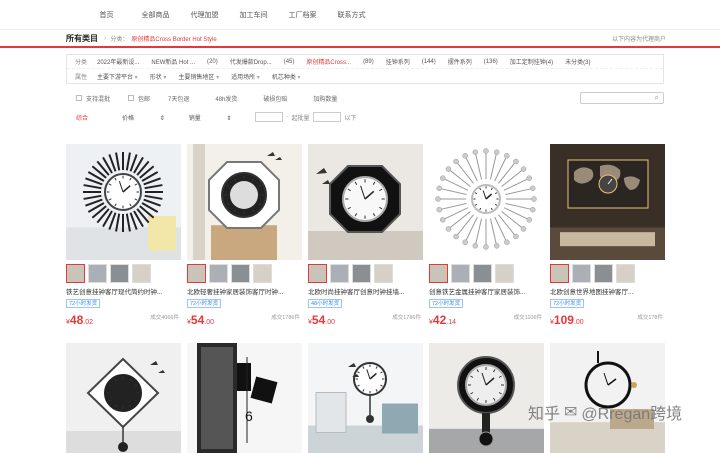 This screenshot has width=720, height=453. I want to click on filter-option: (20), so click(212, 62).